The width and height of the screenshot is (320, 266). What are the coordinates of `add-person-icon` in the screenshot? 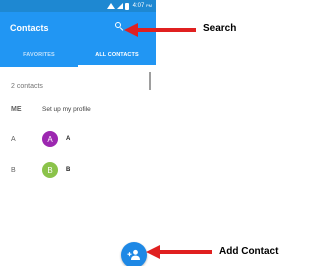 It's located at (133, 254).